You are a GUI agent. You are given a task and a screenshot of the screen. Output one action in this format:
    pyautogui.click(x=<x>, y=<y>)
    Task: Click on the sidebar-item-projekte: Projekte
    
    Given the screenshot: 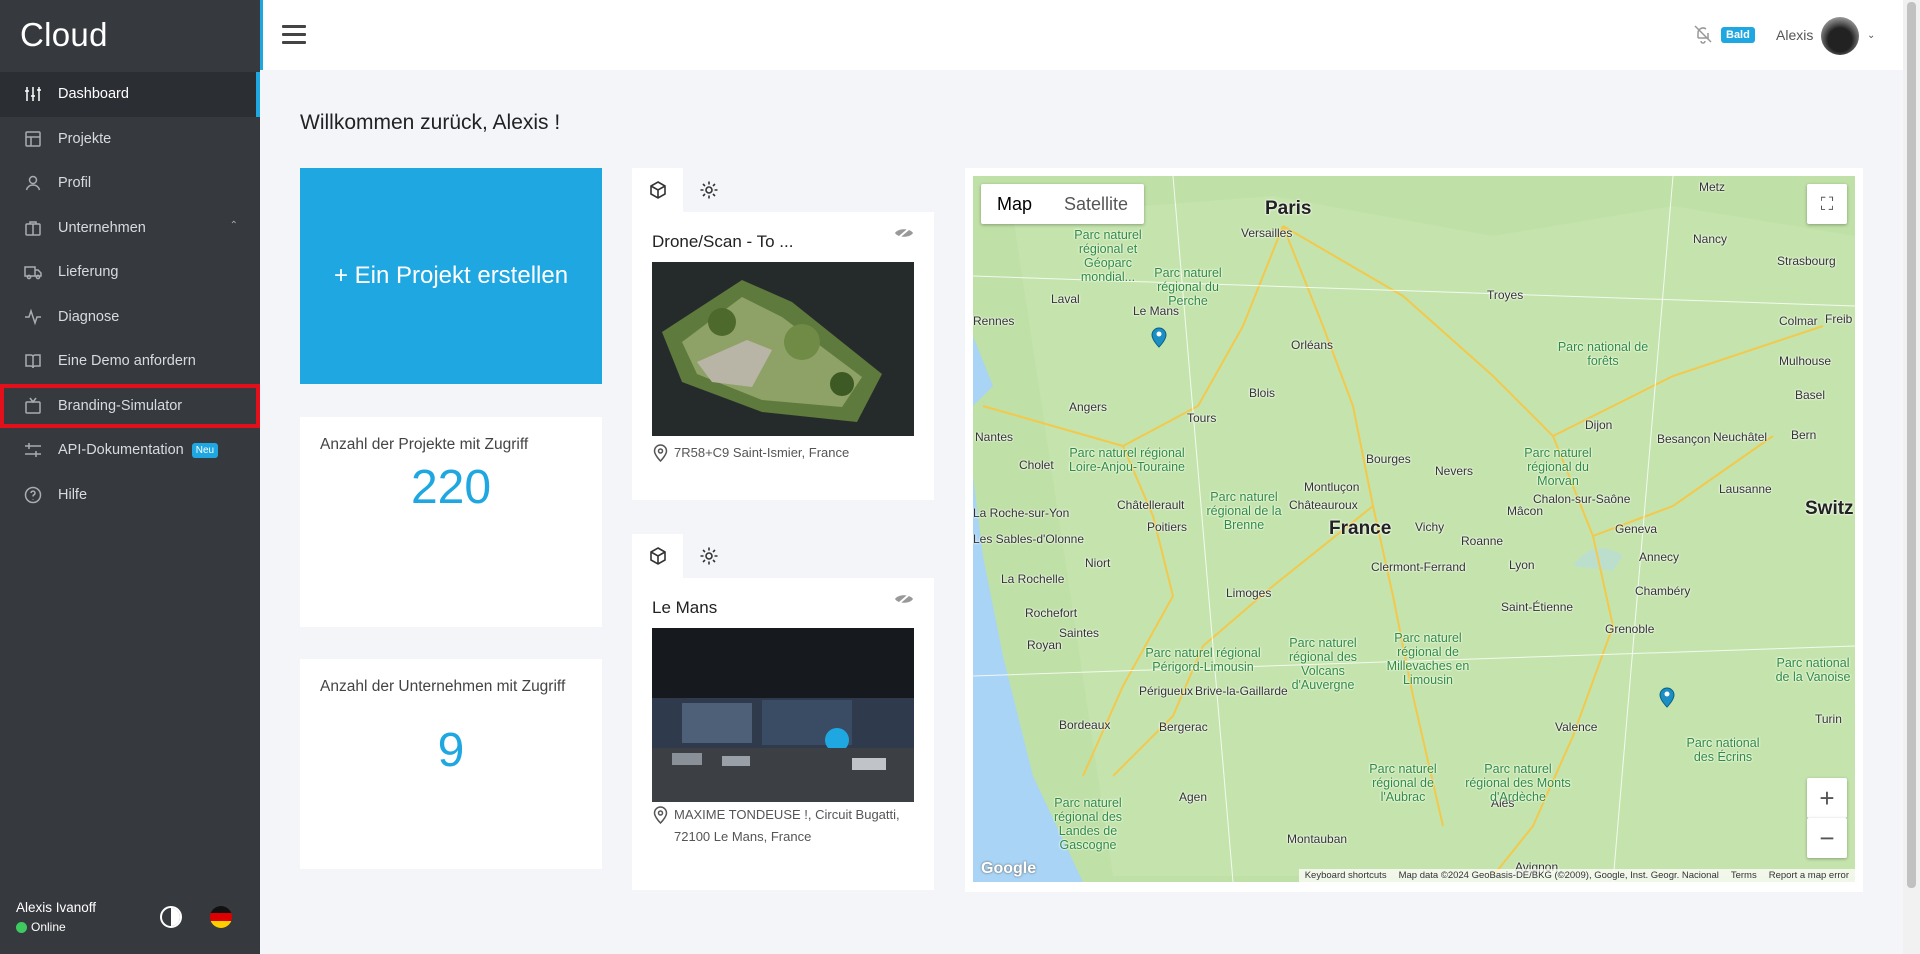 What is the action you would take?
    pyautogui.click(x=130, y=139)
    